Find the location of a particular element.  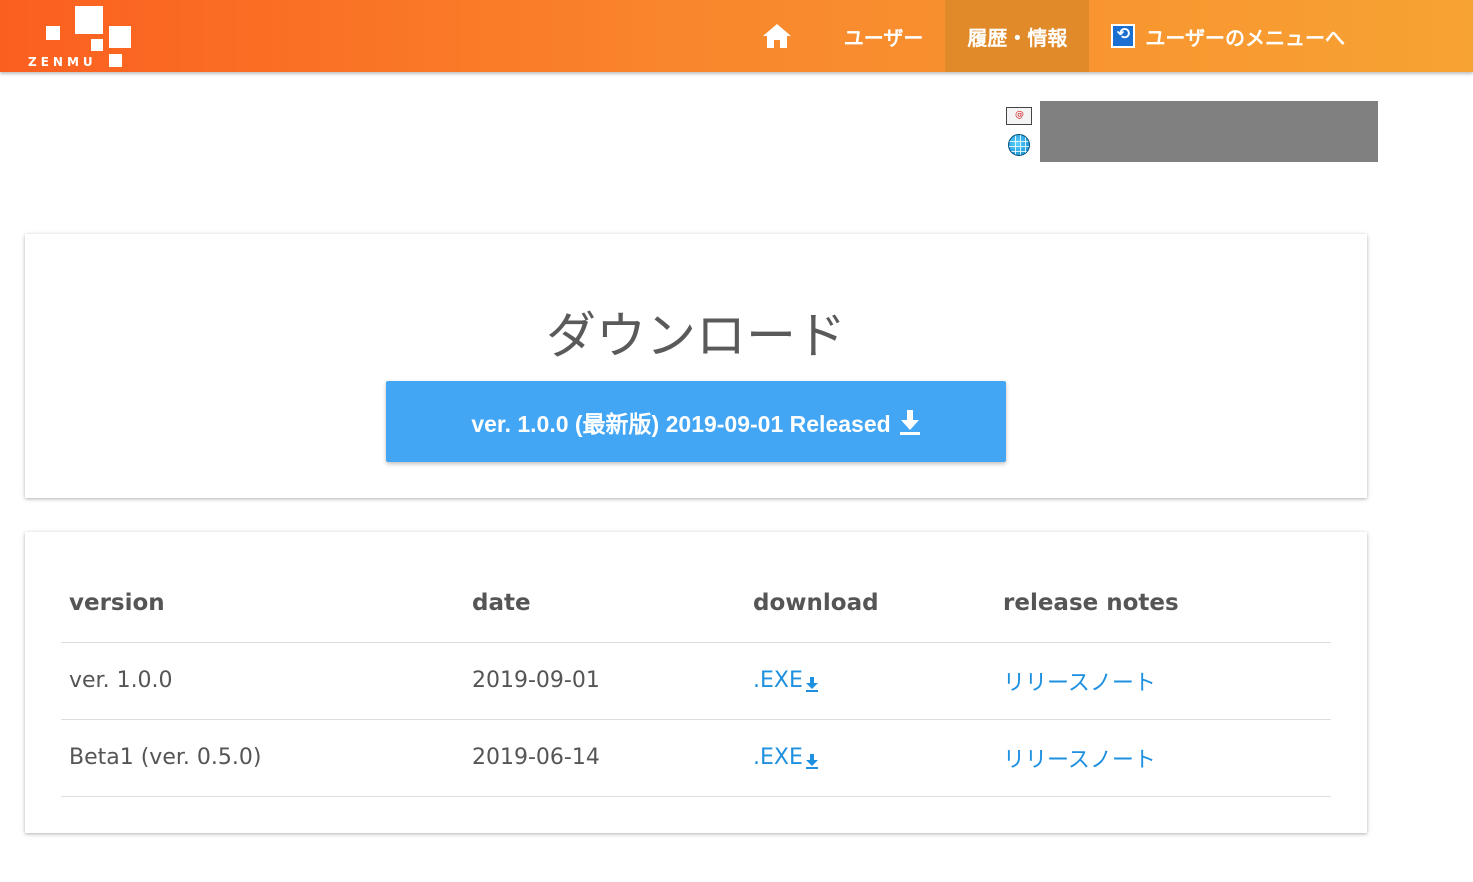

page-title: ダウンロード is located at coordinates (696, 336).